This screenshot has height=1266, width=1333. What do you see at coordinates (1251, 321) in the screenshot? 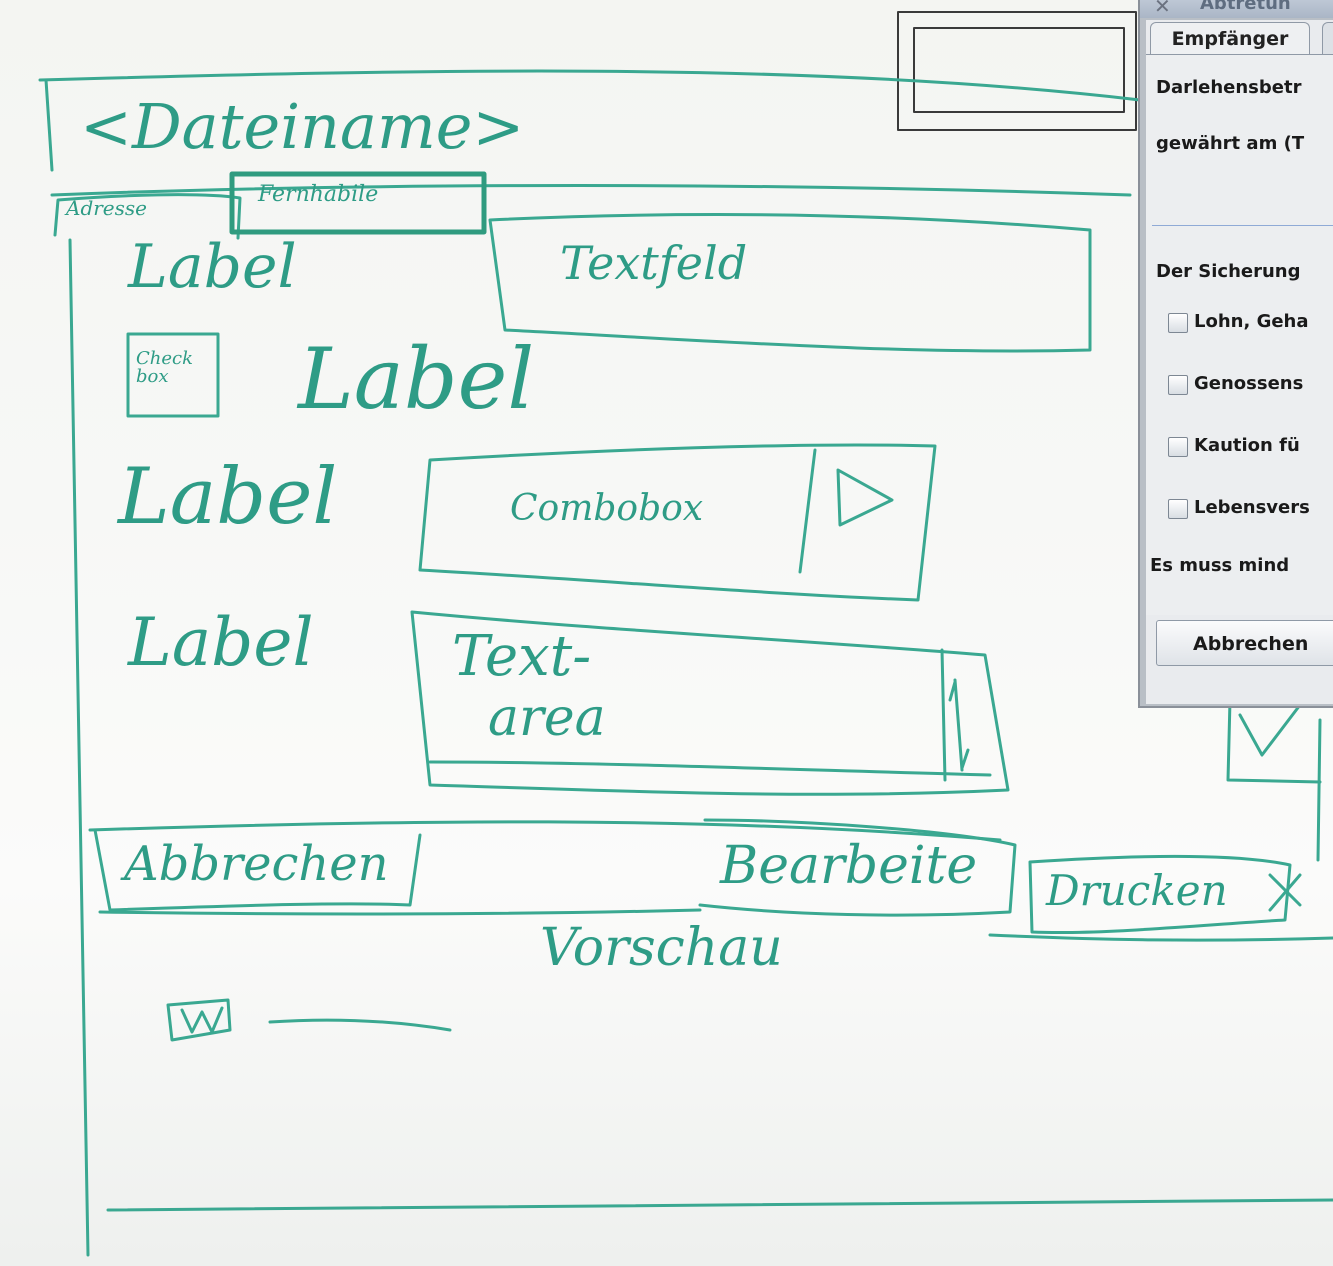
I see `checkbox-lohn-label: Lohn, Geha` at bounding box center [1251, 321].